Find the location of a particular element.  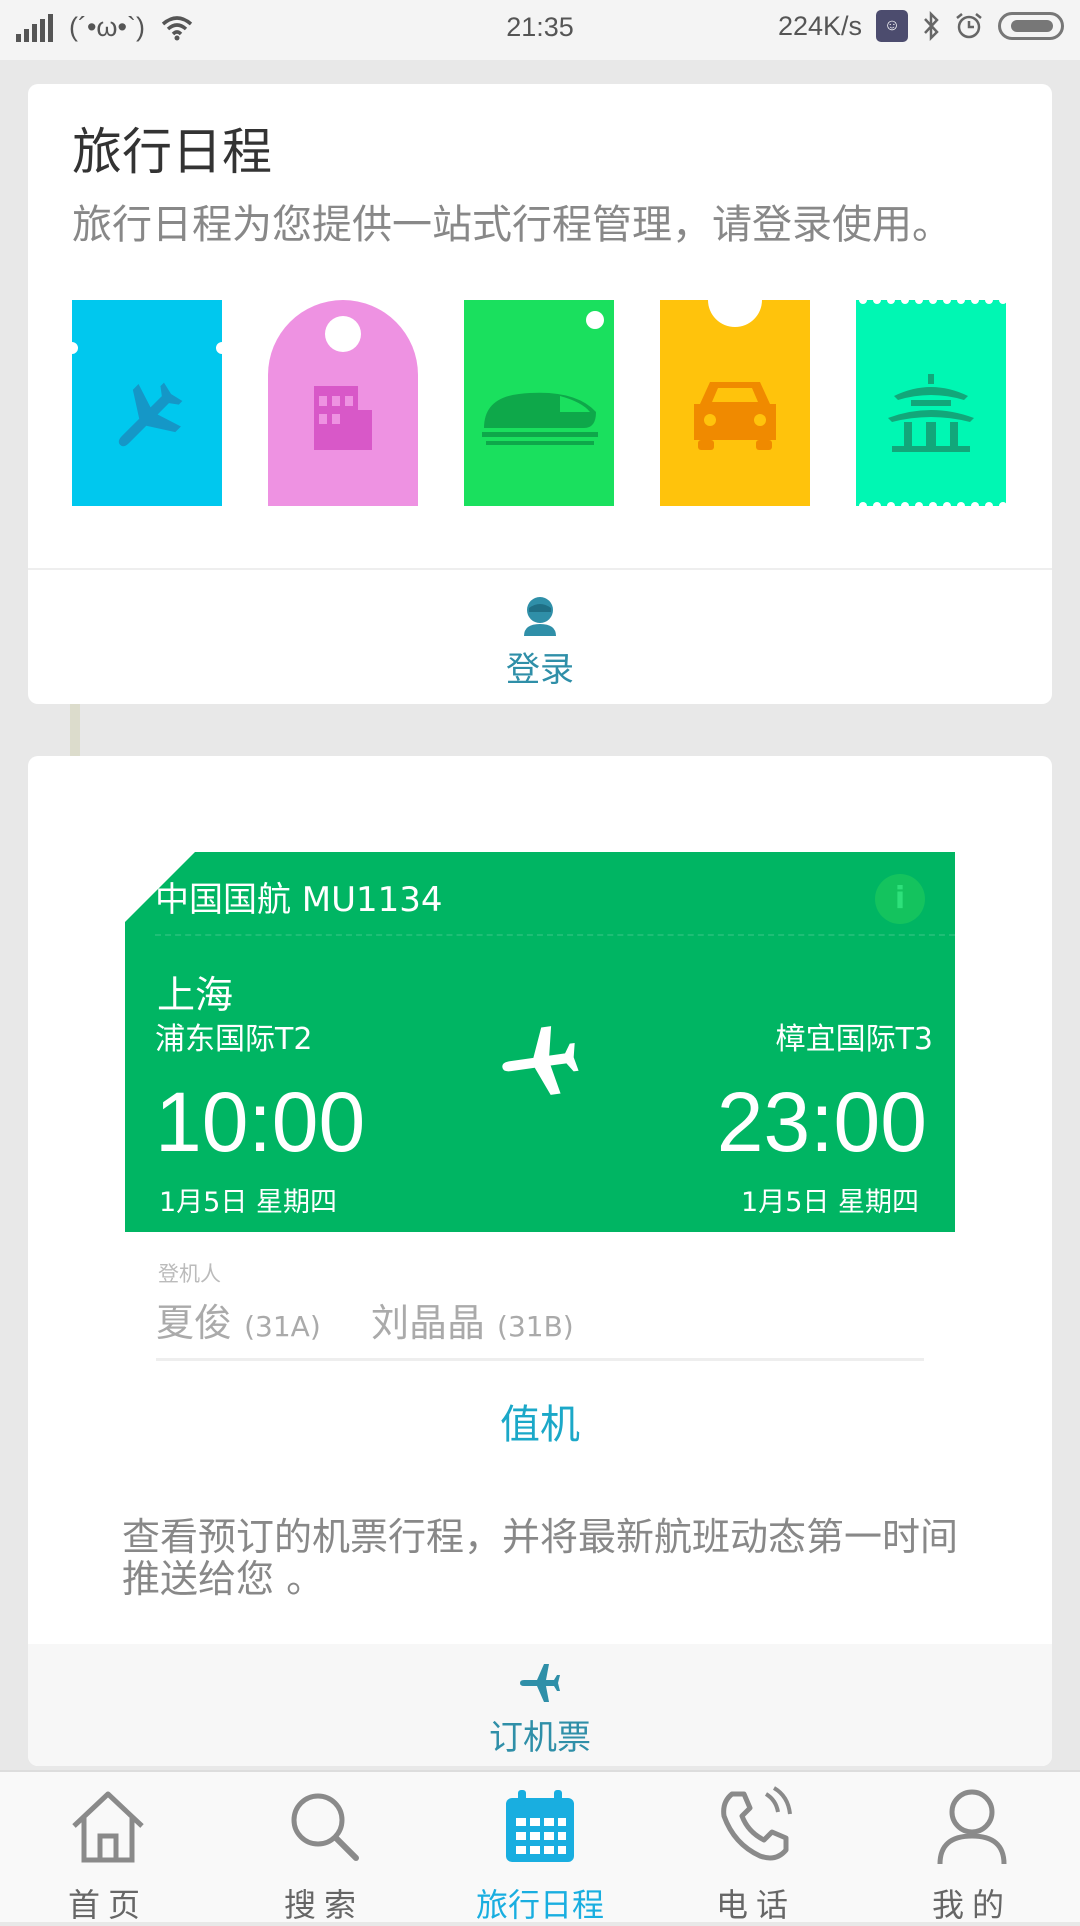

bottom-navigation: 首页 搜索 旅行日程 电话 我的 is located at coordinates (540, 1847).